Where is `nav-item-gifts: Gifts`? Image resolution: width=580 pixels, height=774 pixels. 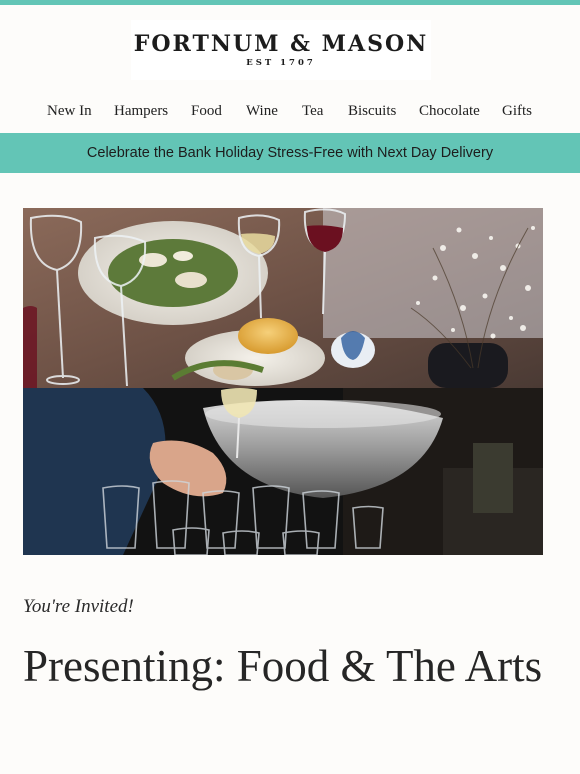
nav-item-gifts: Gifts is located at coordinates (517, 111).